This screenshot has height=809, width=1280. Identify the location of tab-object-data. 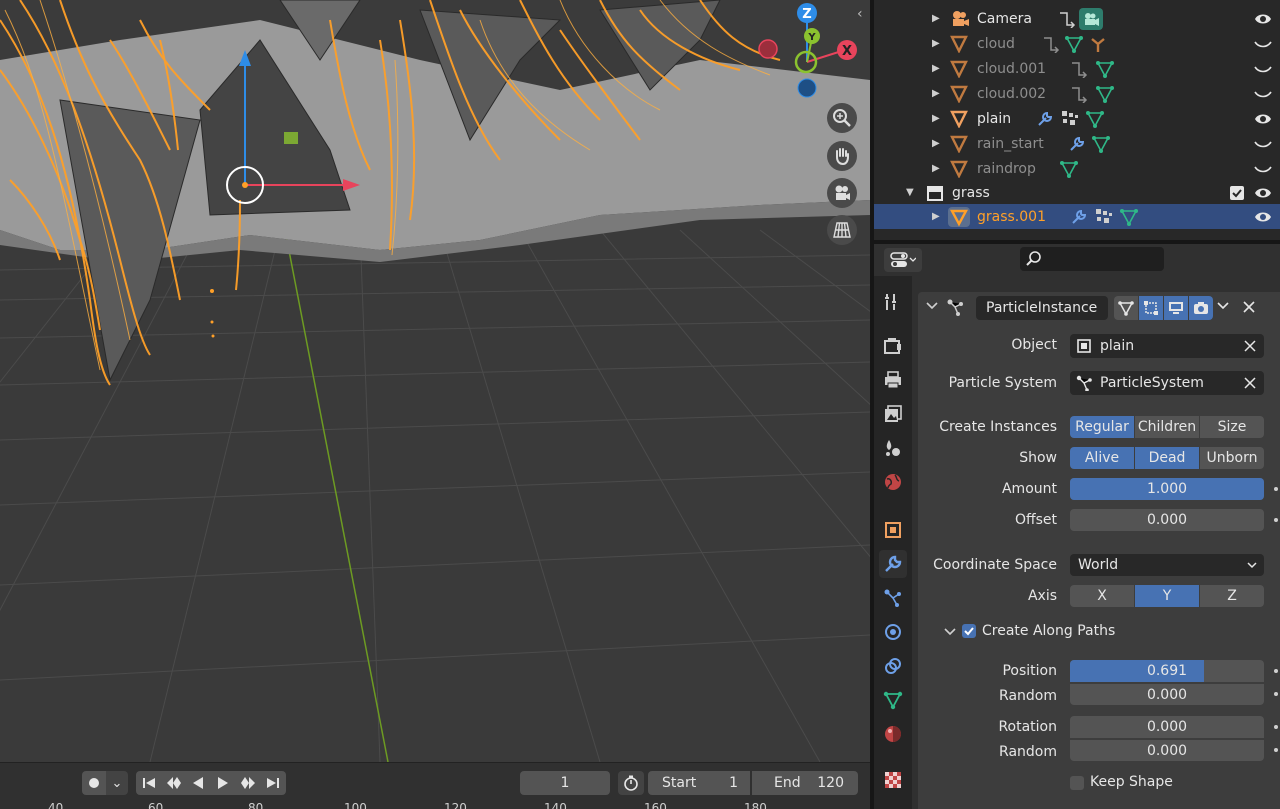
(893, 700).